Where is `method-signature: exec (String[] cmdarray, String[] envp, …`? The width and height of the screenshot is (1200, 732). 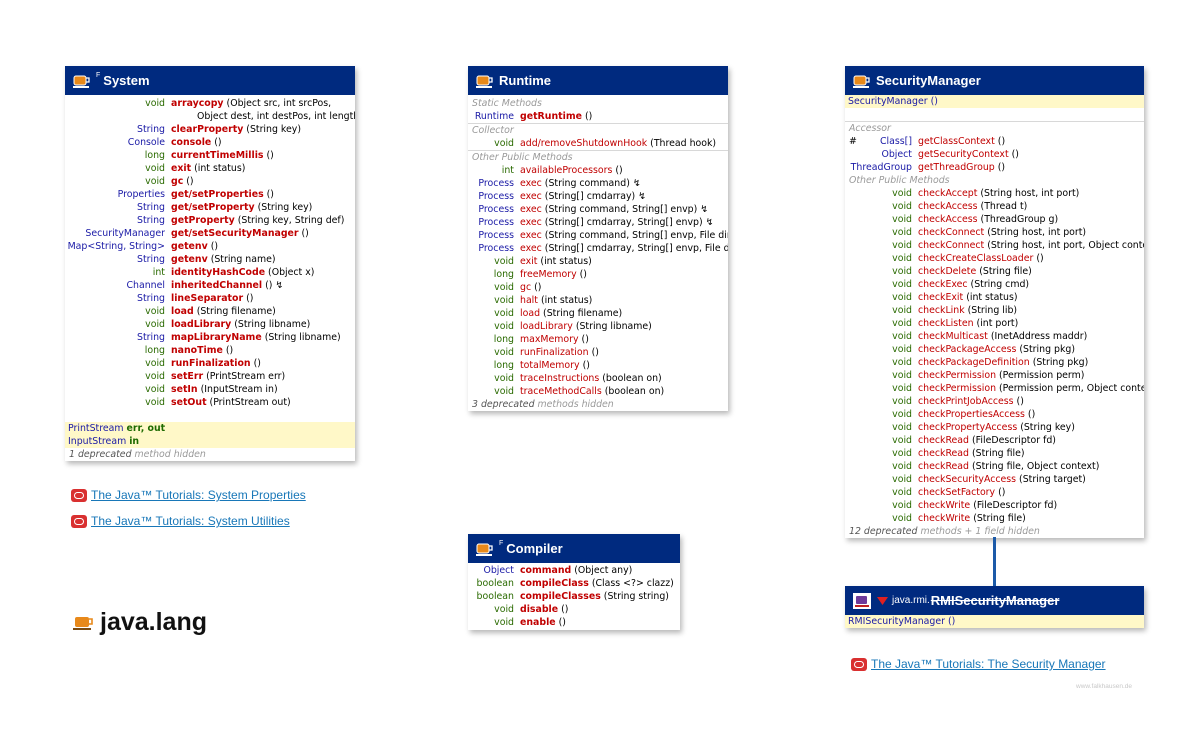 method-signature: exec (String[] cmdarray, String[] envp, … is located at coordinates (624, 248).